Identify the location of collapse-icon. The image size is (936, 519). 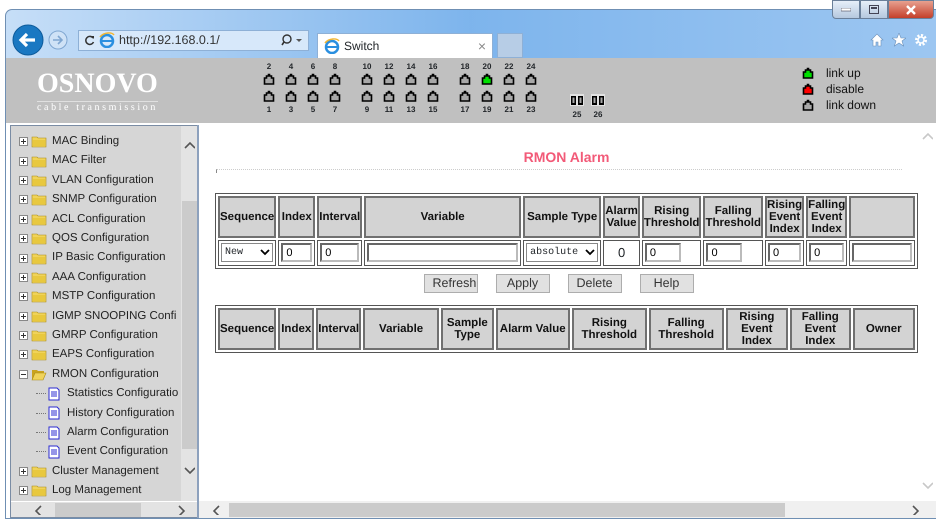
(23, 374).